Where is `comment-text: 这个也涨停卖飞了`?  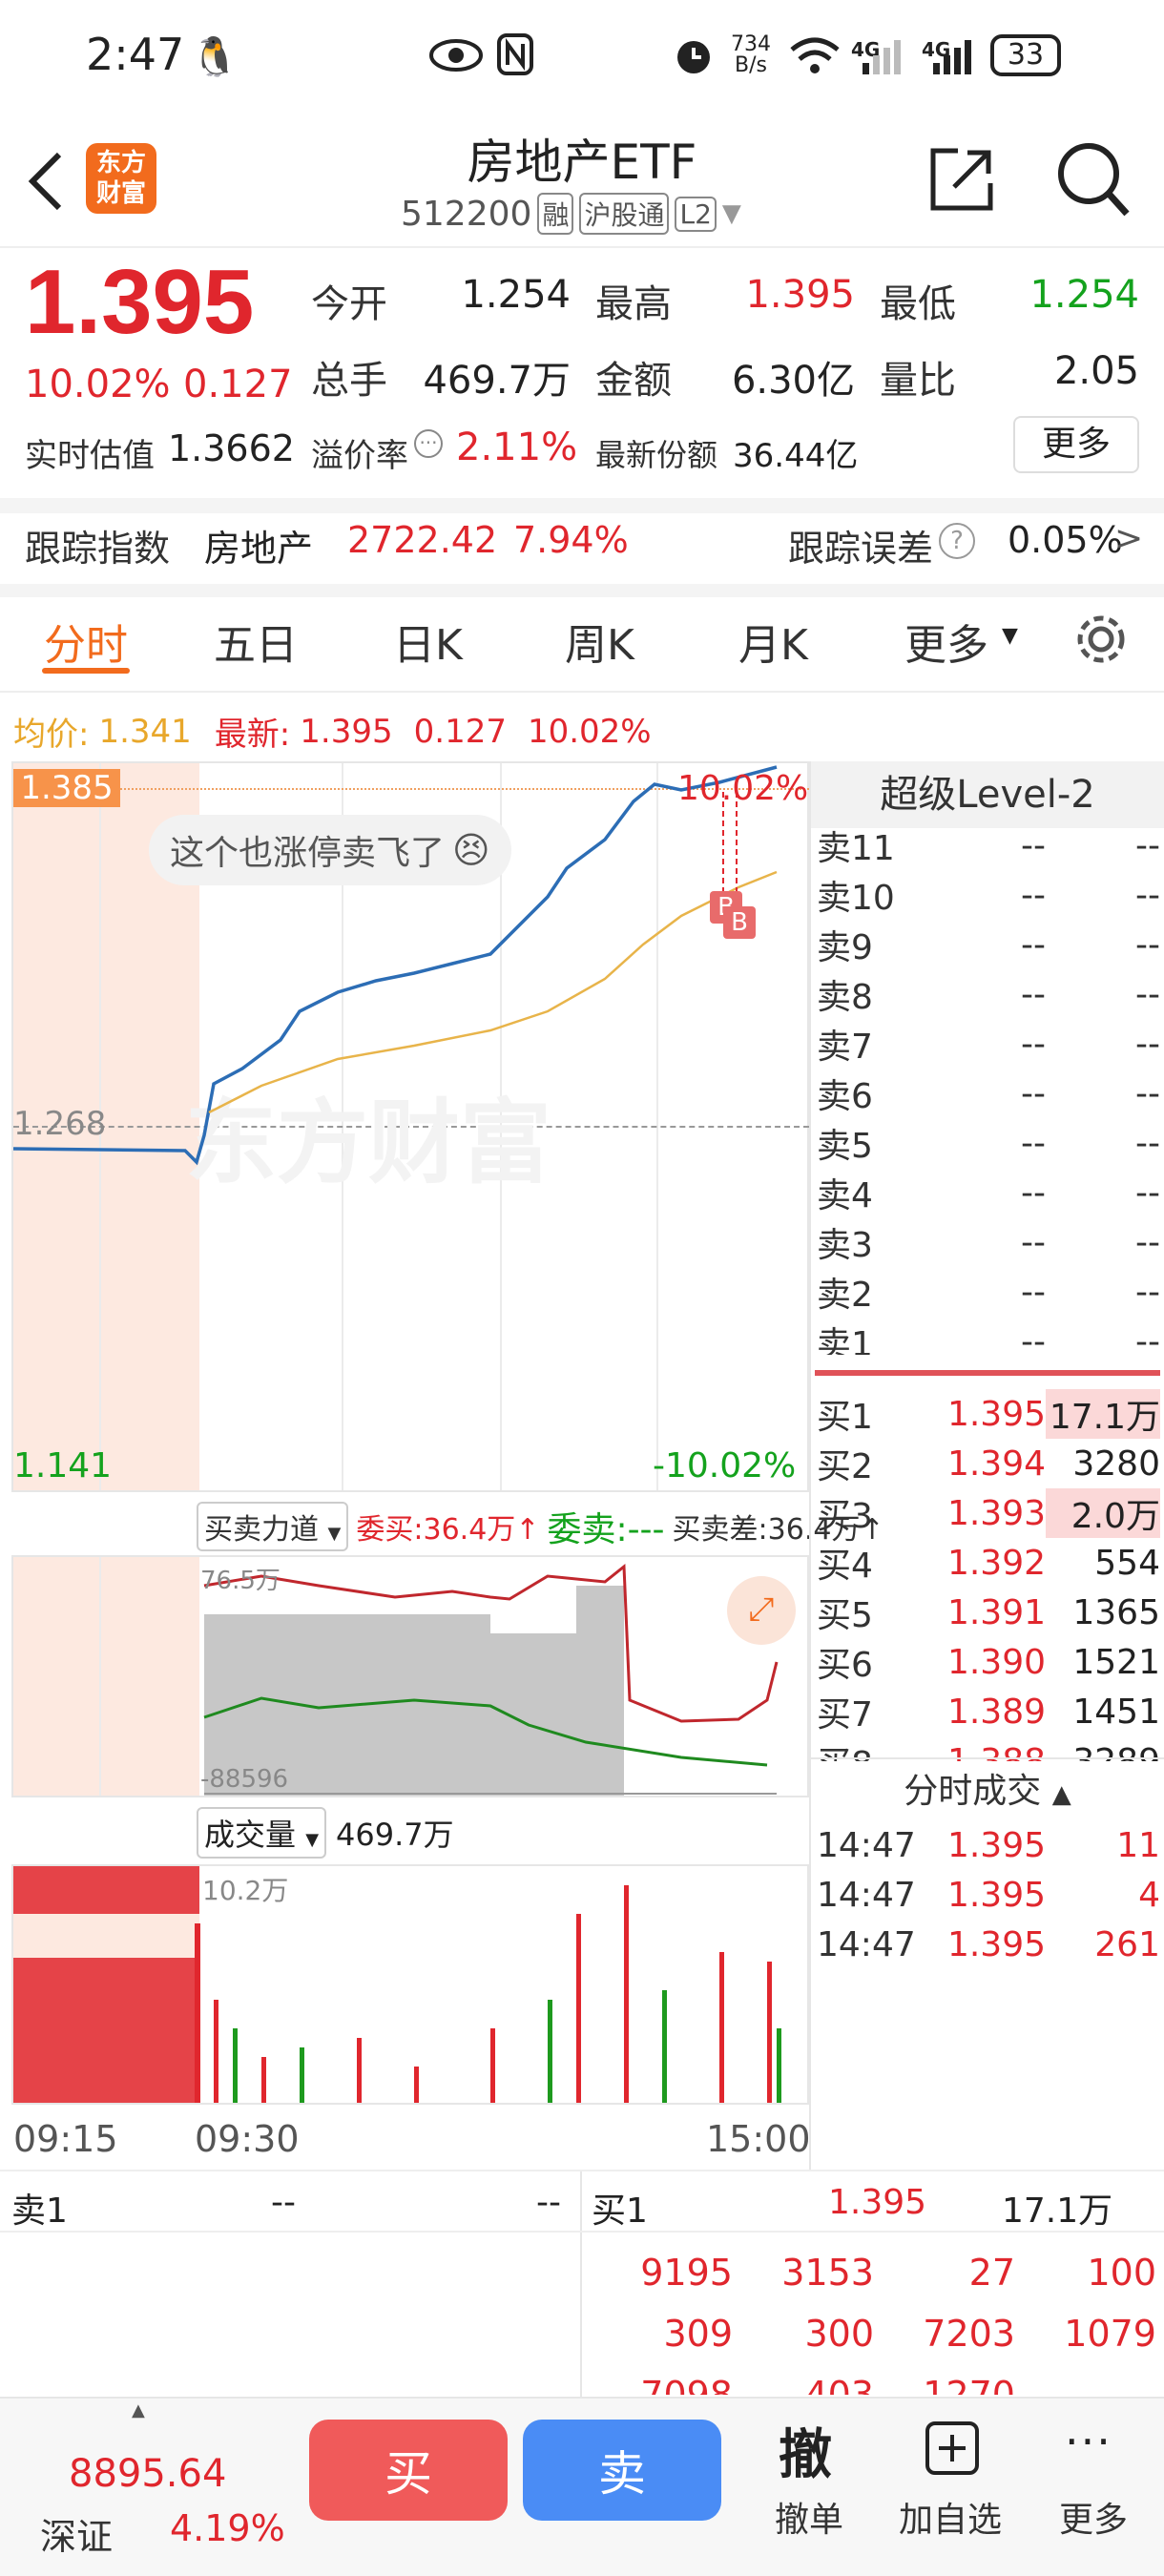 comment-text: 这个也涨停卖飞了 is located at coordinates (308, 853).